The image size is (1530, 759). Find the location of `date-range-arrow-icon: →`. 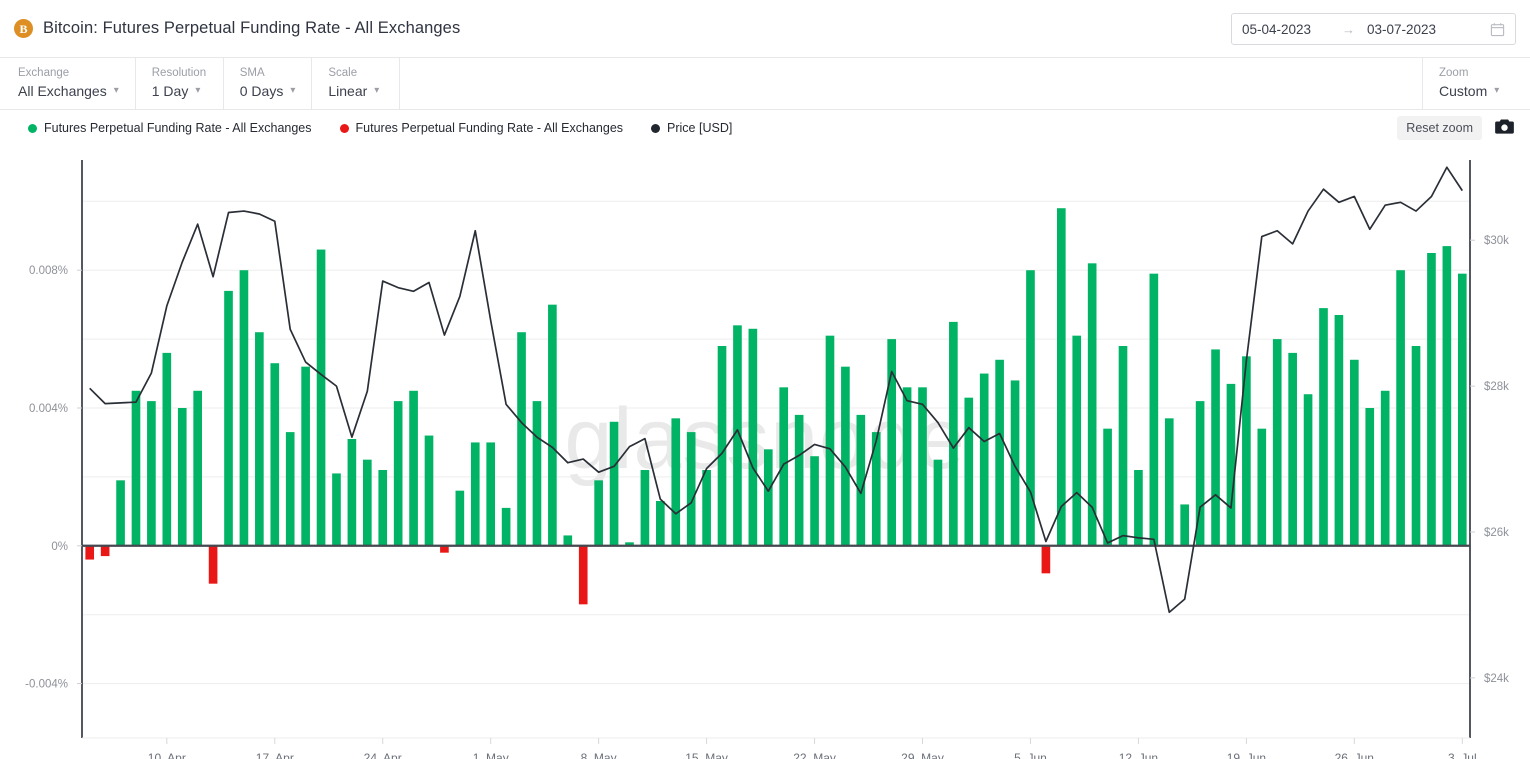

date-range-arrow-icon: → is located at coordinates (1348, 29).